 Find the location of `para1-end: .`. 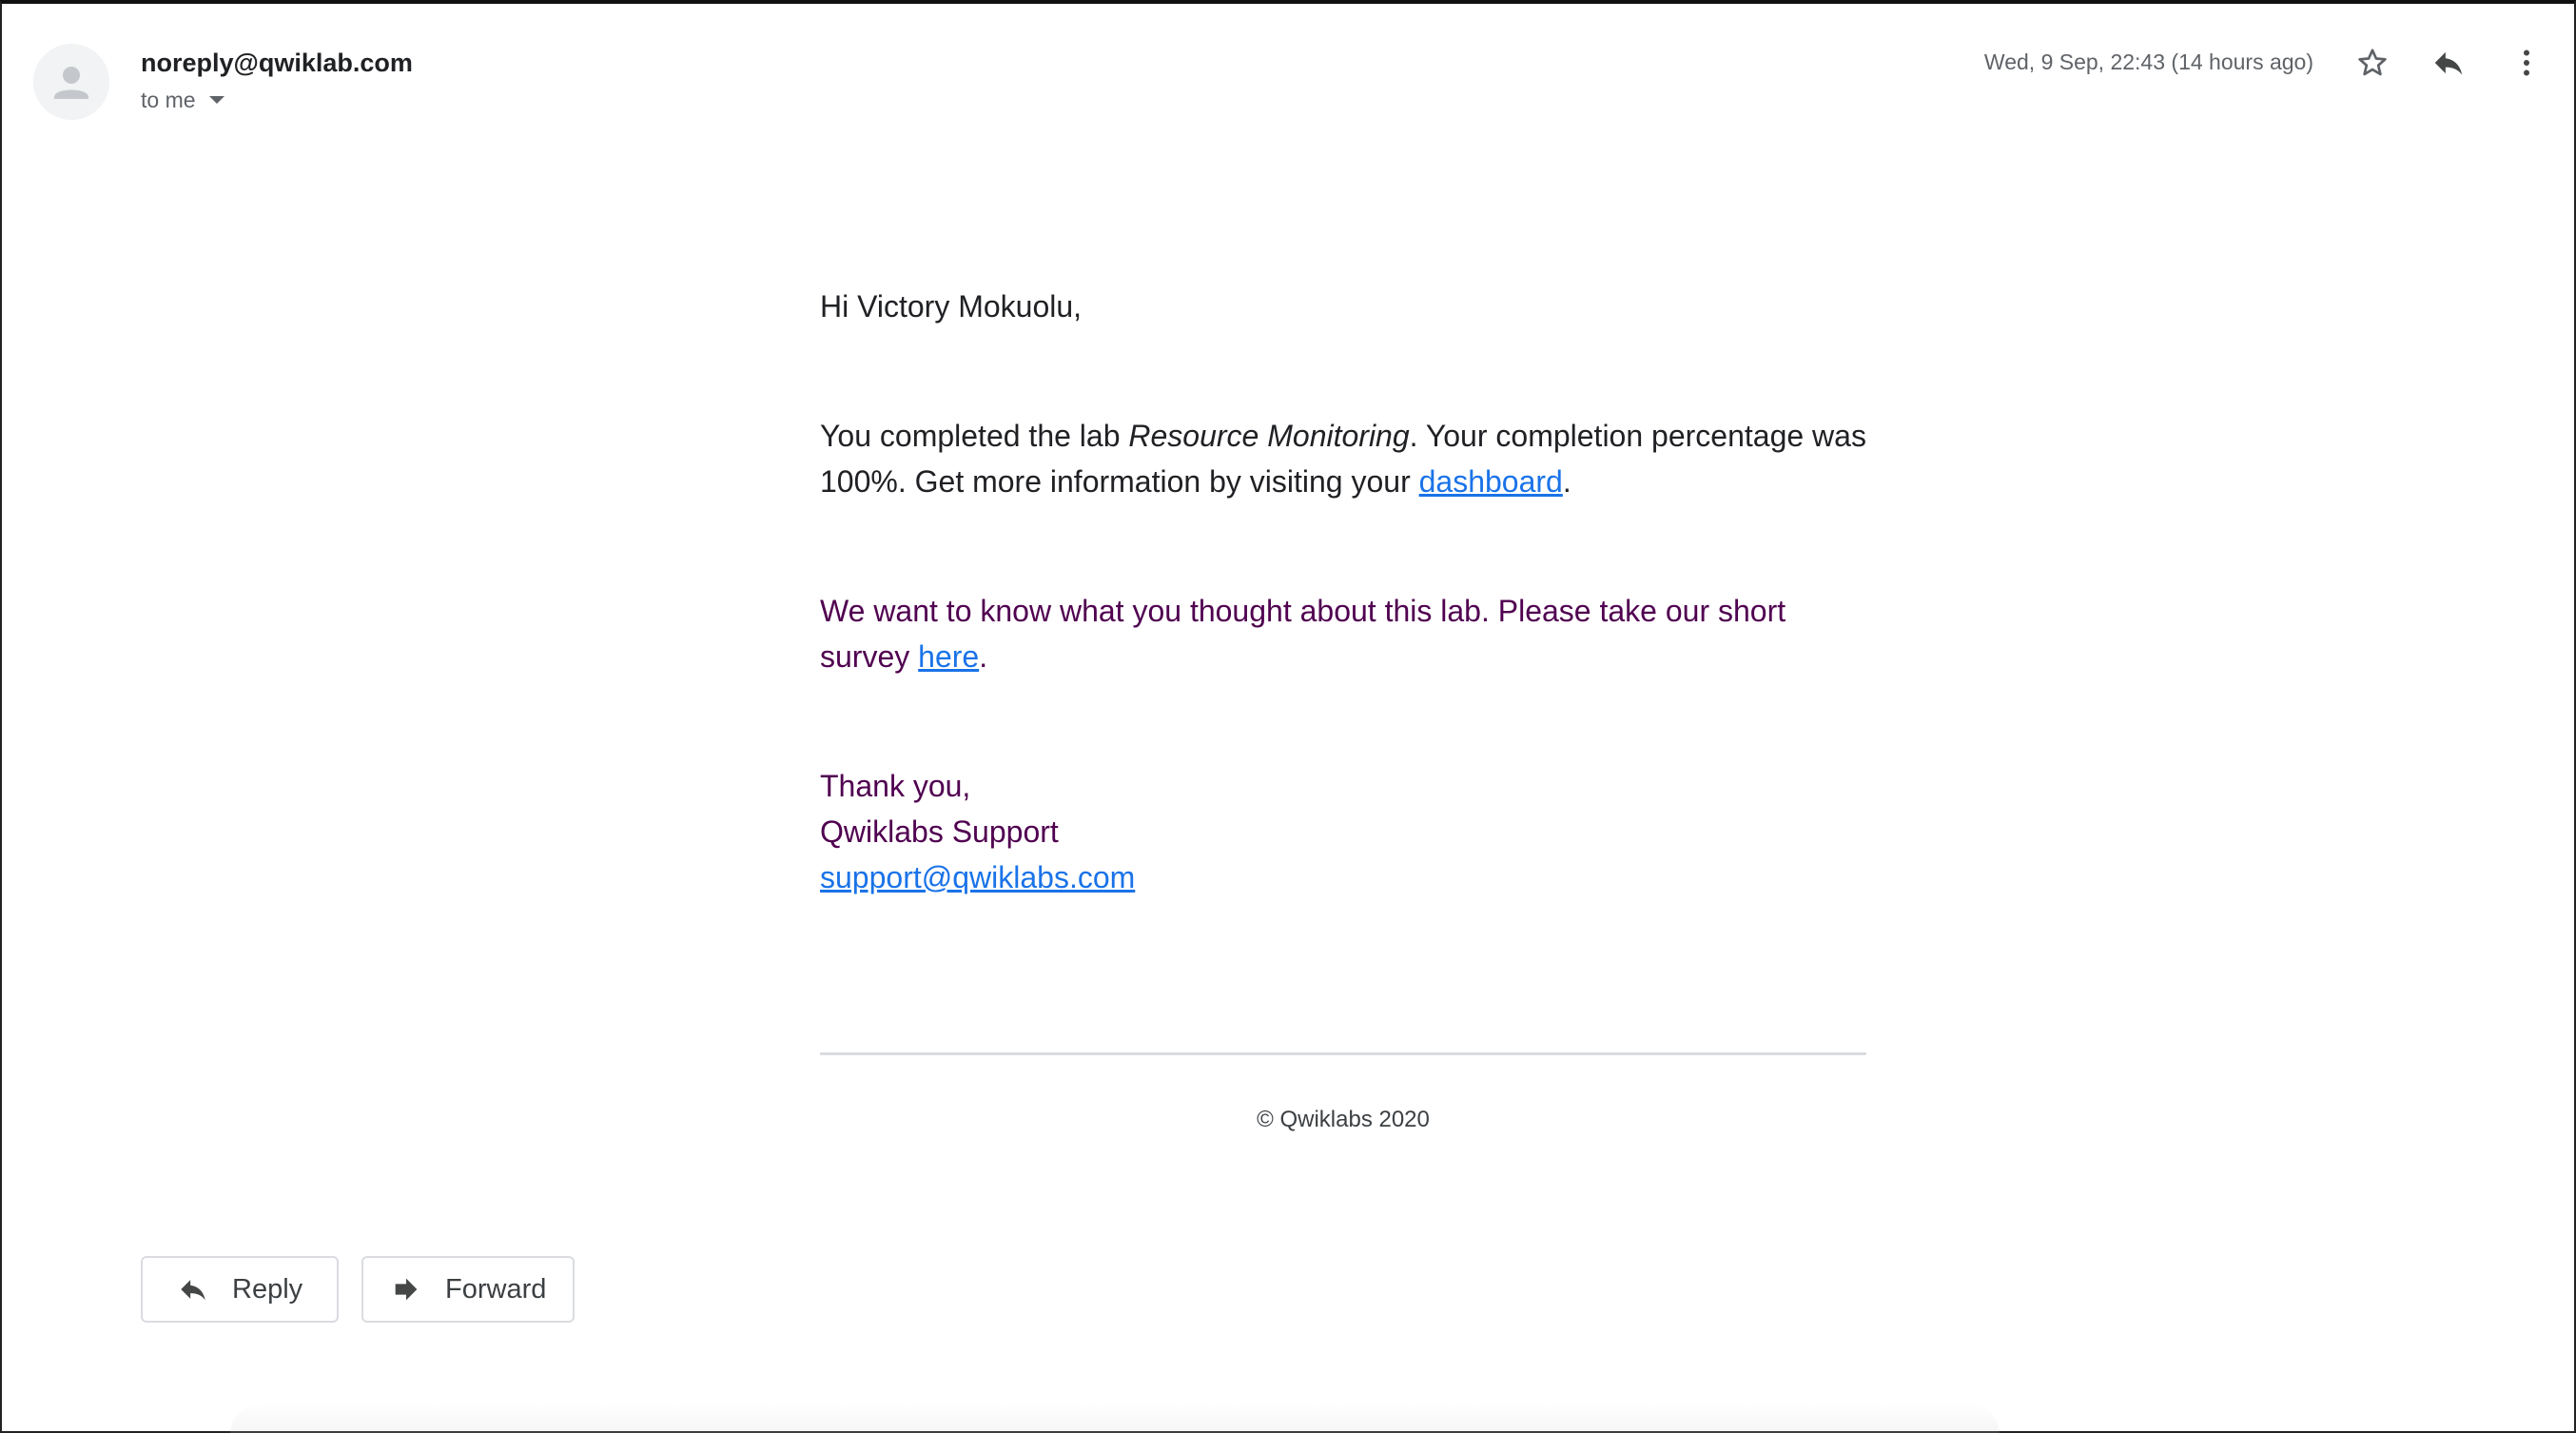

para1-end: . is located at coordinates (1566, 482).